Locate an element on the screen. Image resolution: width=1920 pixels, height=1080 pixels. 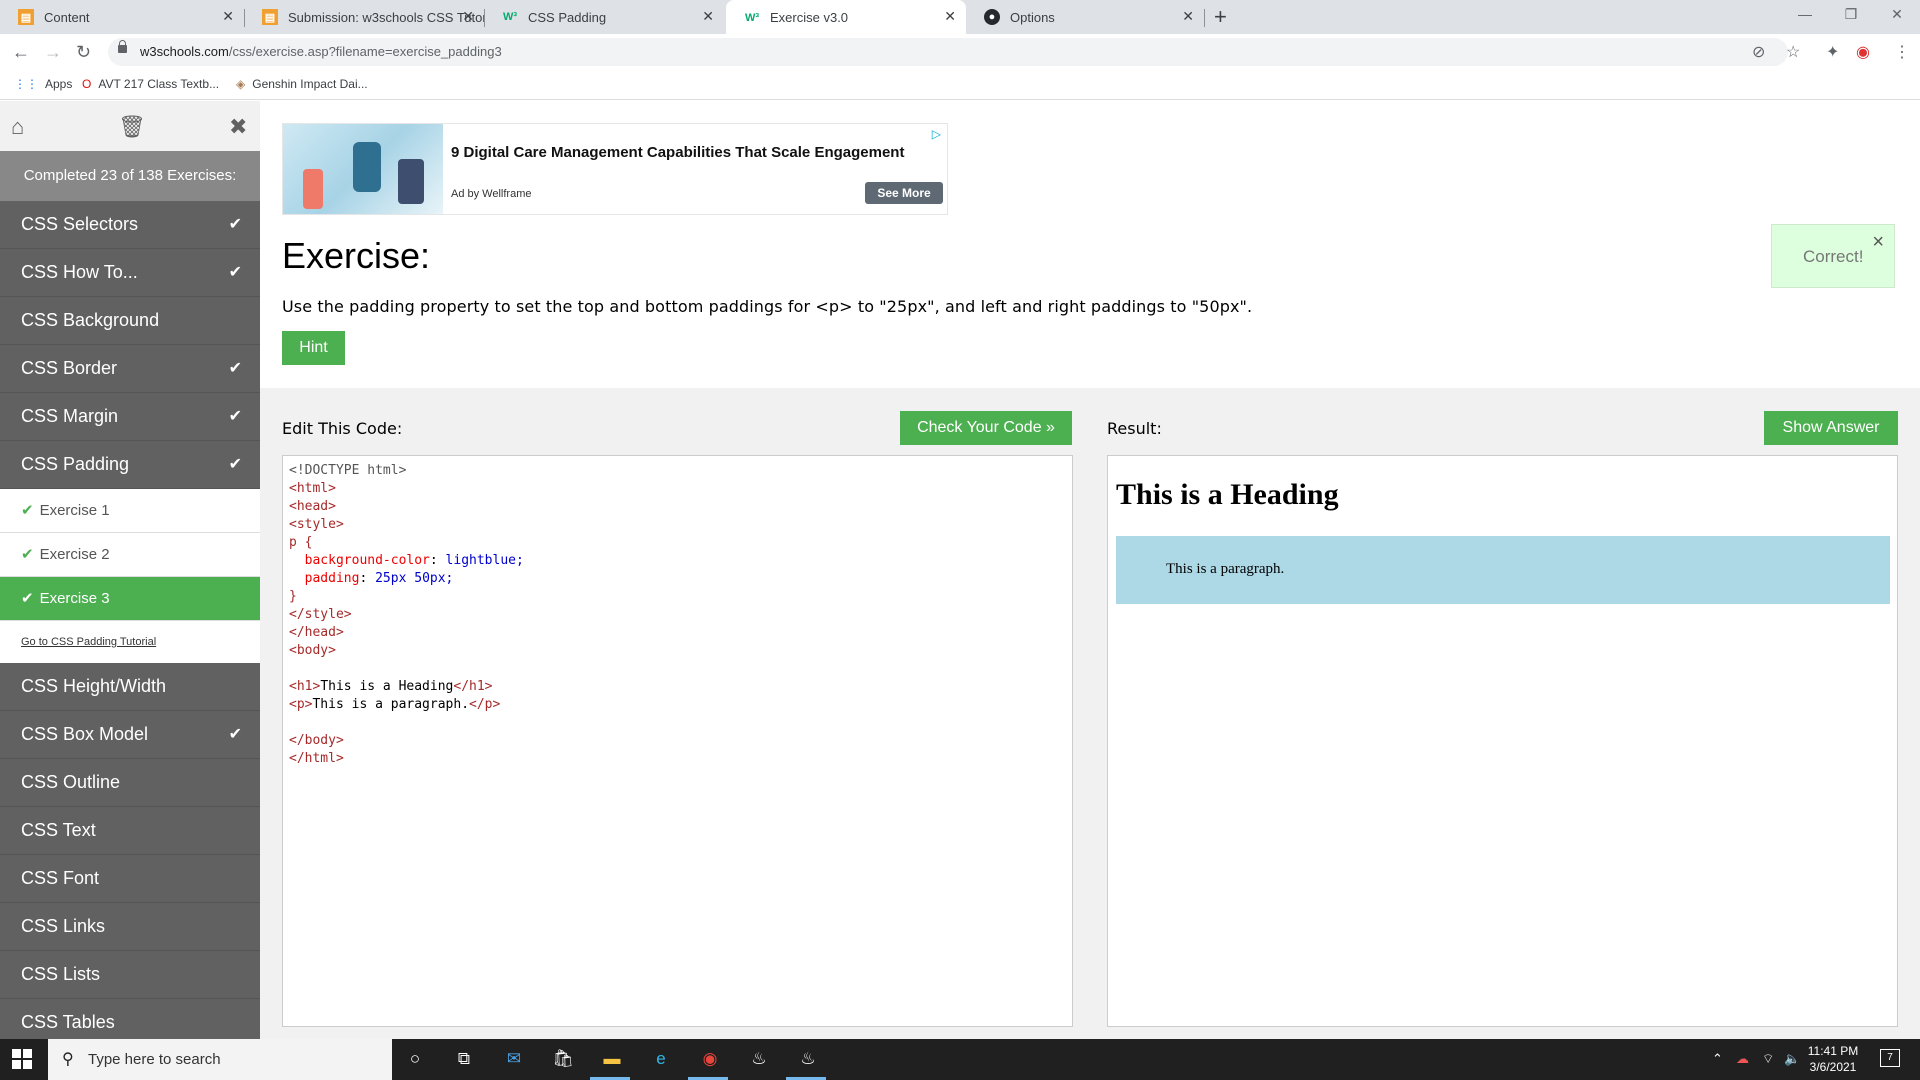
result-heading: This is a Heading is located at coordinates (1227, 494).